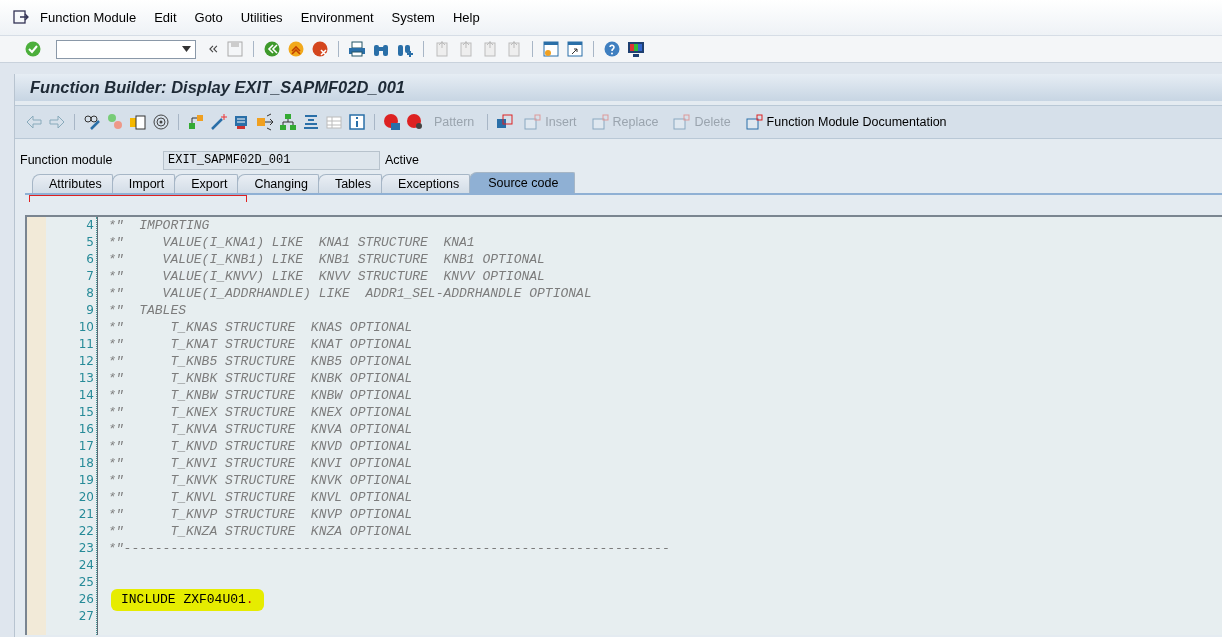  What do you see at coordinates (296, 49) in the screenshot?
I see `exit-icon` at bounding box center [296, 49].